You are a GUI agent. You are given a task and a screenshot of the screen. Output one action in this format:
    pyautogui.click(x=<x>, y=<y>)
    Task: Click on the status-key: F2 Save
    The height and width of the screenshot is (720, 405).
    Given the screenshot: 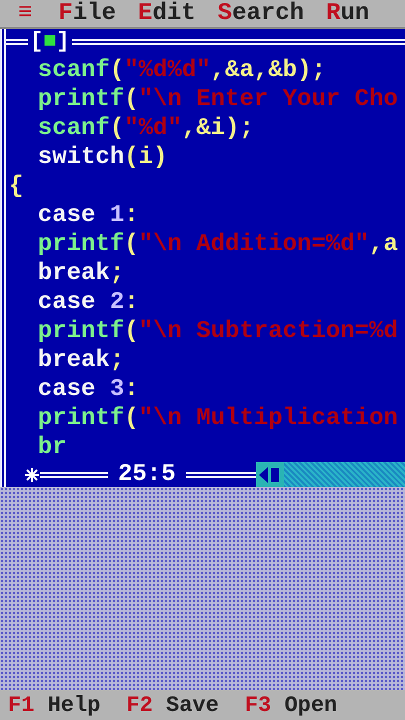 What is the action you would take?
    pyautogui.click(x=172, y=705)
    